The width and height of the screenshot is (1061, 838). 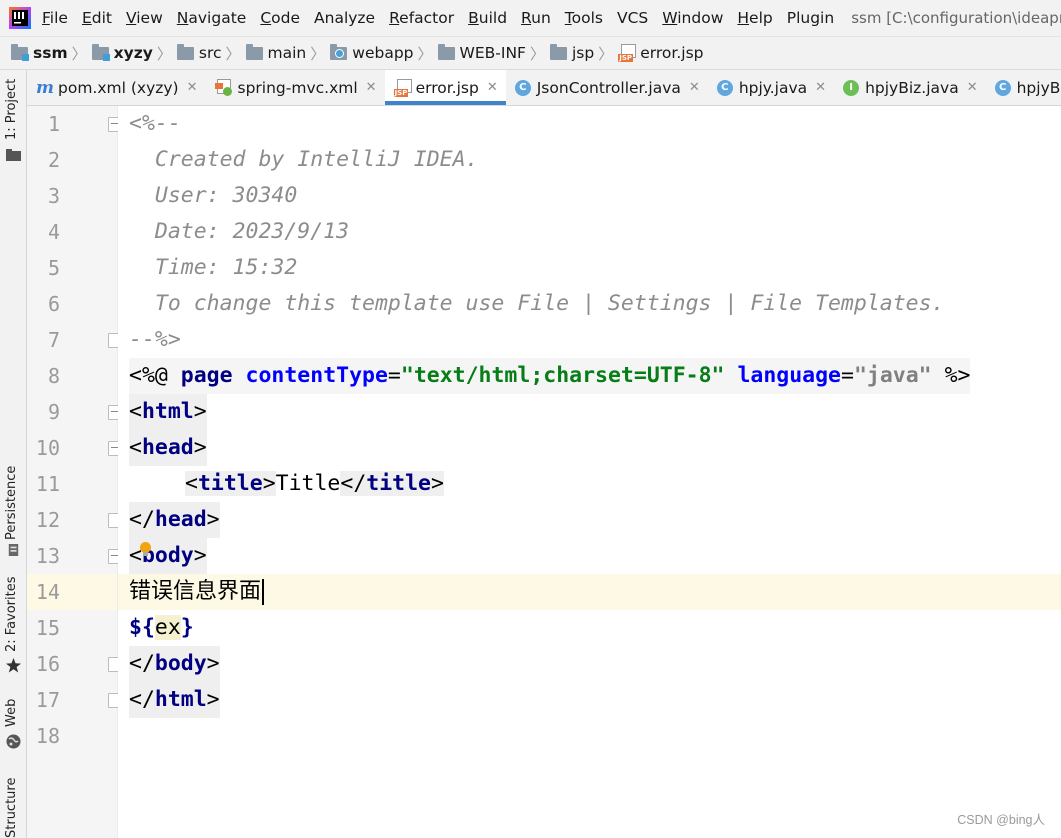 I want to click on line-number: 4, so click(x=53, y=232).